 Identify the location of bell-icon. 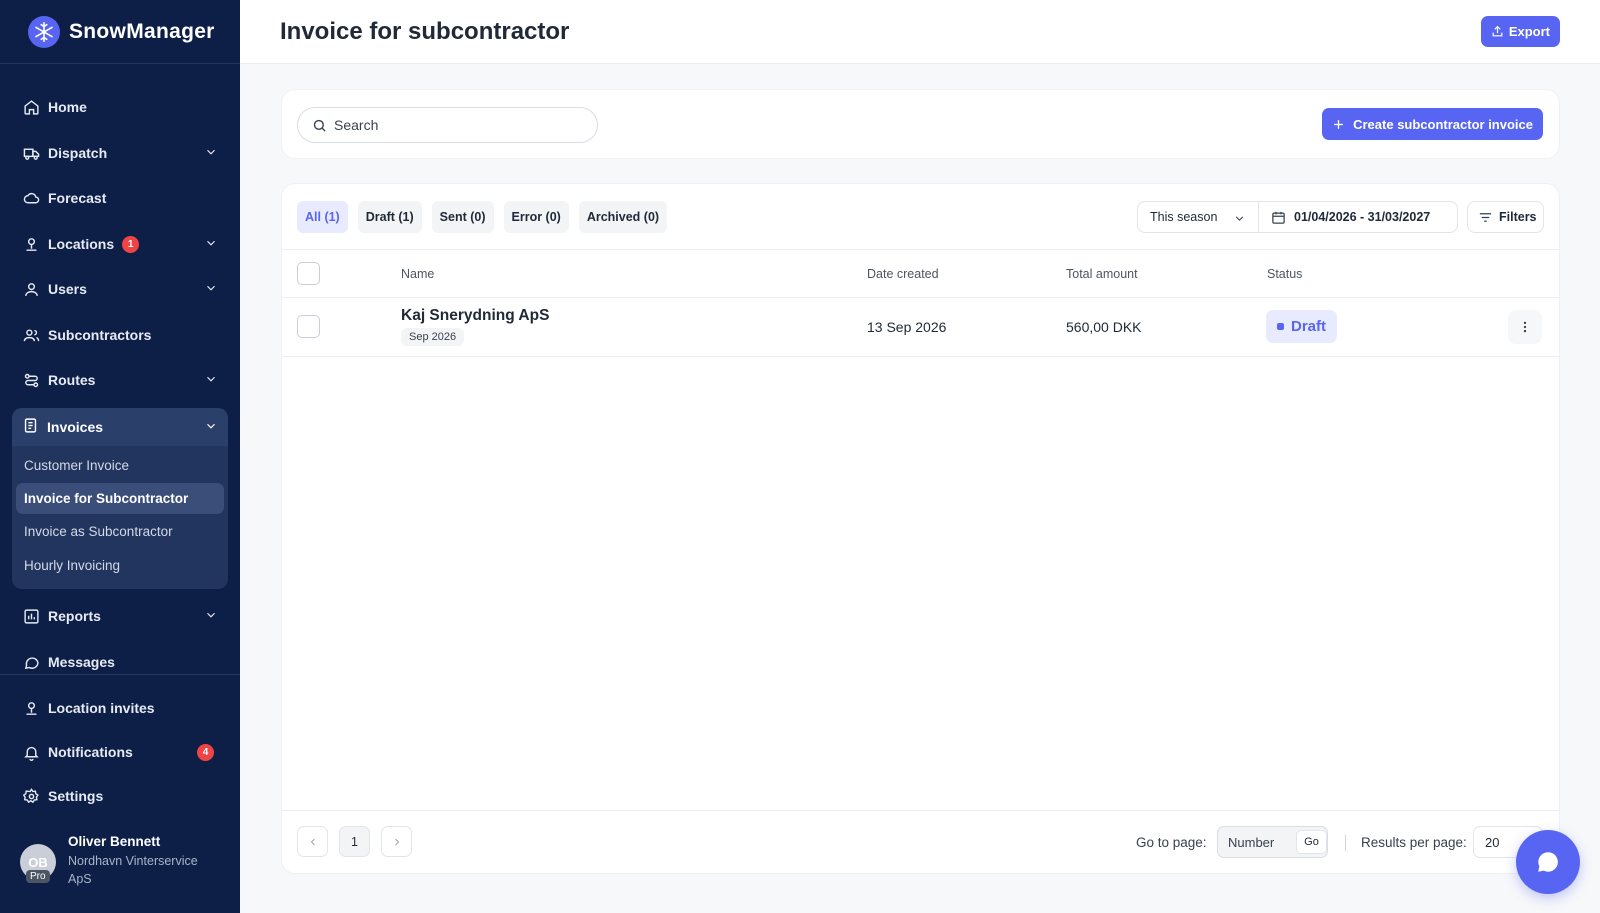
(31, 752).